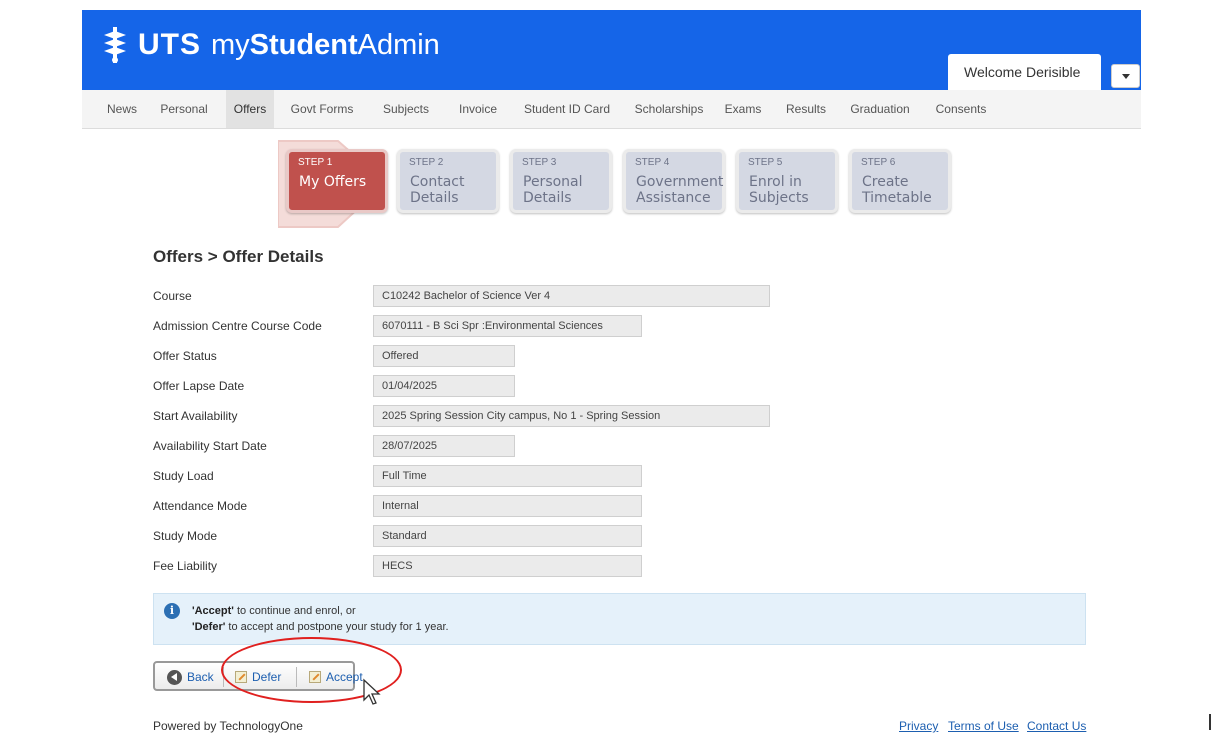  I want to click on field-label-course: Course, so click(172, 296).